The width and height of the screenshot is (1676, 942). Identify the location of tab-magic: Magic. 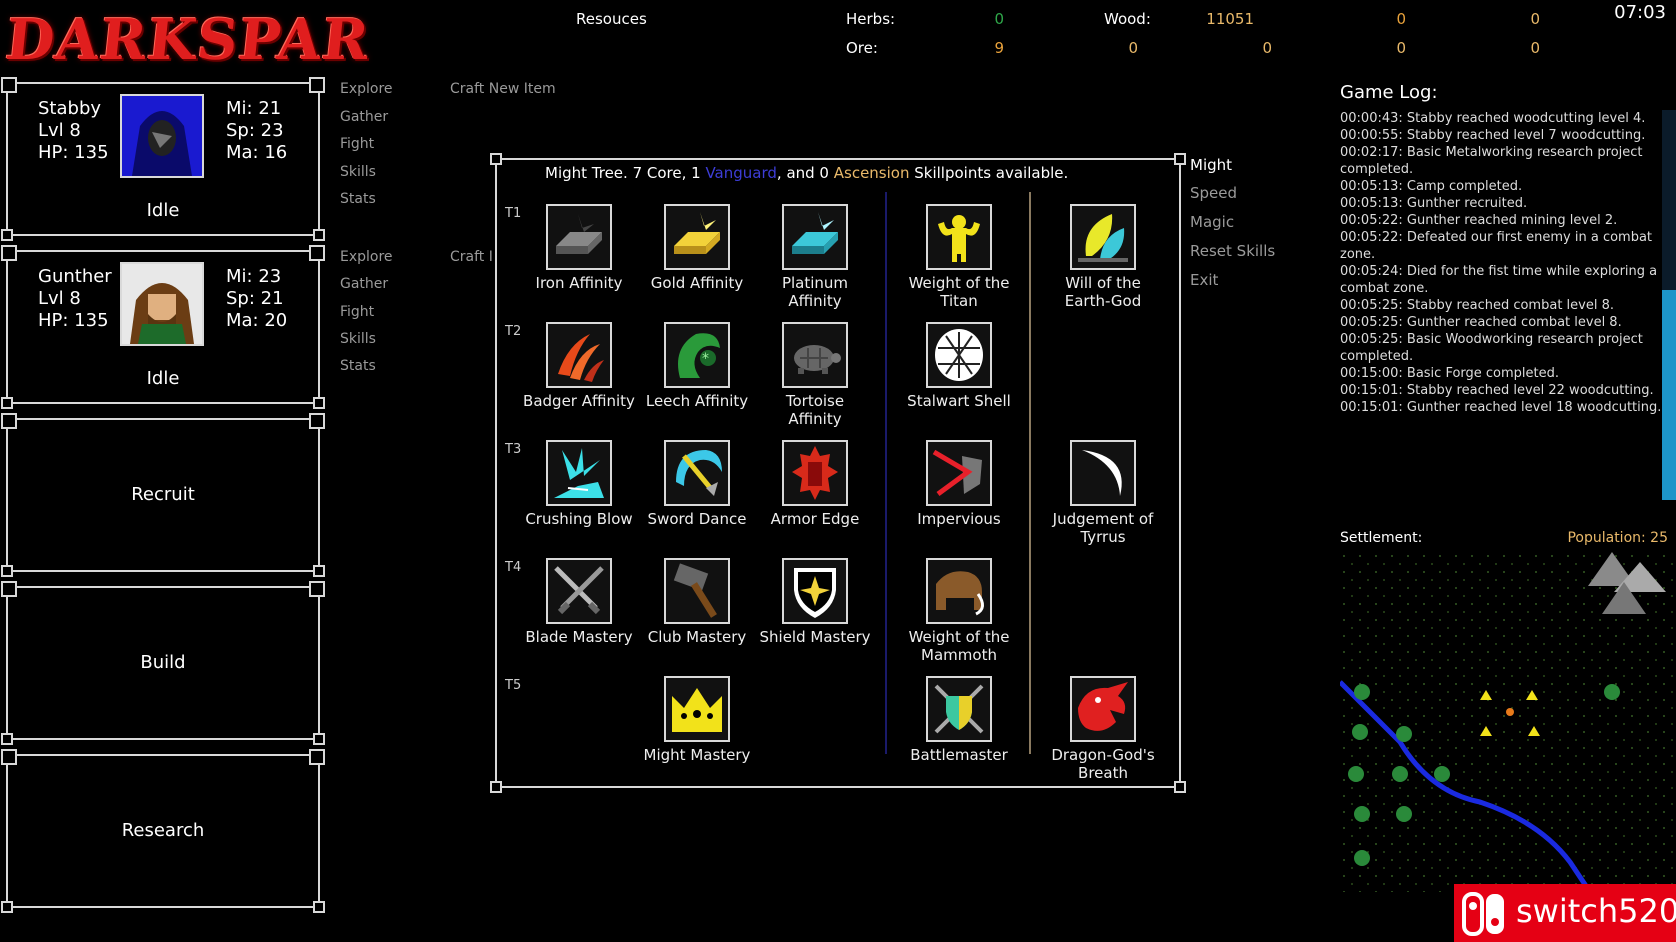
(1212, 222).